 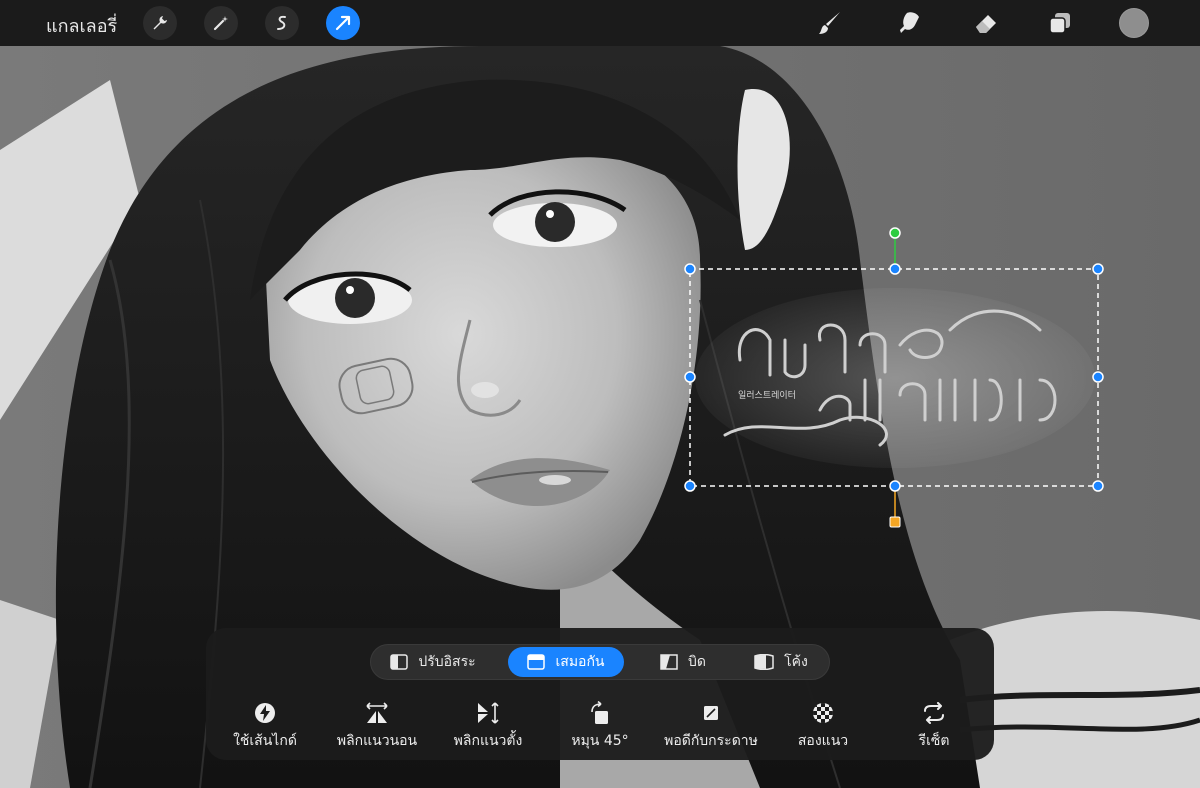 What do you see at coordinates (895, 522) in the screenshot?
I see `pivot-handle` at bounding box center [895, 522].